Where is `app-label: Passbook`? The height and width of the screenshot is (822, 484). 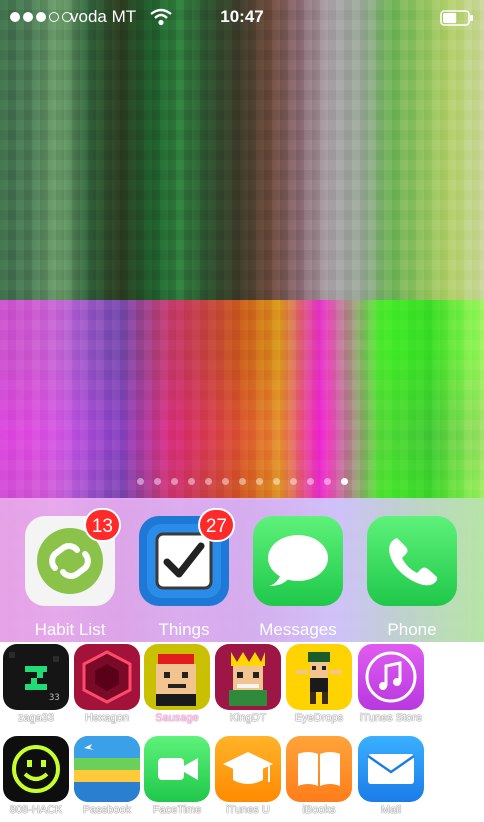 app-label: Passbook is located at coordinates (107, 810).